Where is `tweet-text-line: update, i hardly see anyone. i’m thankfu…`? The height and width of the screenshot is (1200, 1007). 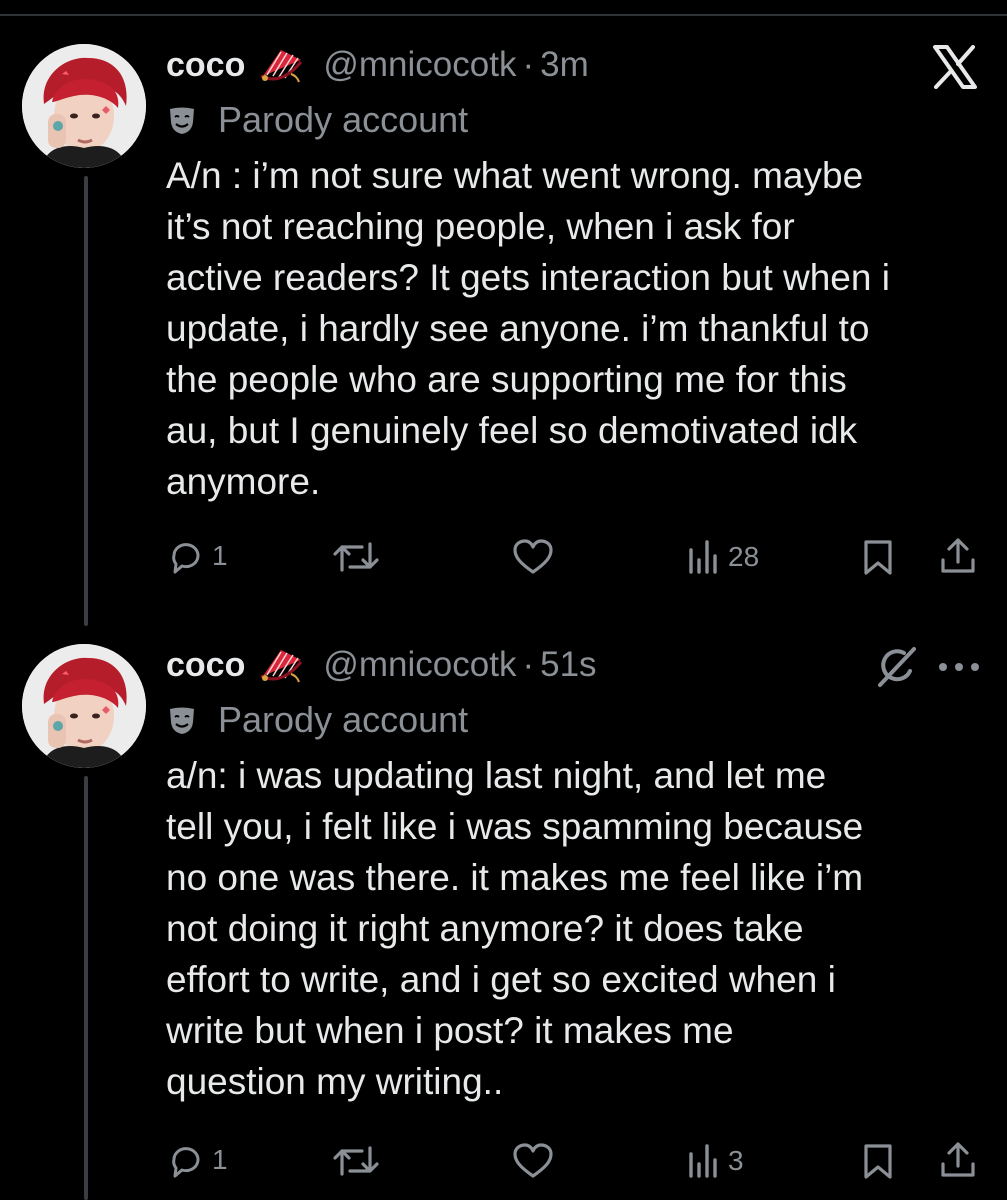
tweet-text-line: update, i hardly see anyone. i’m thankfu… is located at coordinates (518, 328).